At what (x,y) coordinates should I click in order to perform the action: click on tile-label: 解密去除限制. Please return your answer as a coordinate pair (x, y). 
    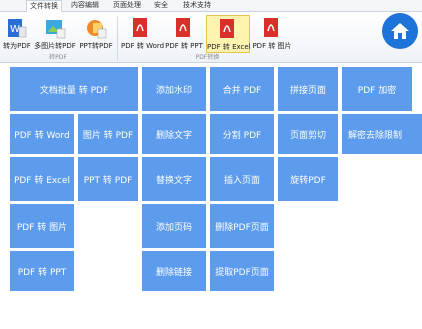
    Looking at the image, I should click on (375, 135).